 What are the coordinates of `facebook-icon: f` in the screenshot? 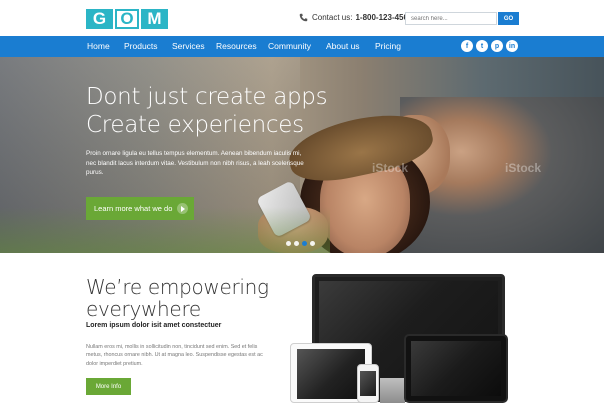 It's located at (467, 46).